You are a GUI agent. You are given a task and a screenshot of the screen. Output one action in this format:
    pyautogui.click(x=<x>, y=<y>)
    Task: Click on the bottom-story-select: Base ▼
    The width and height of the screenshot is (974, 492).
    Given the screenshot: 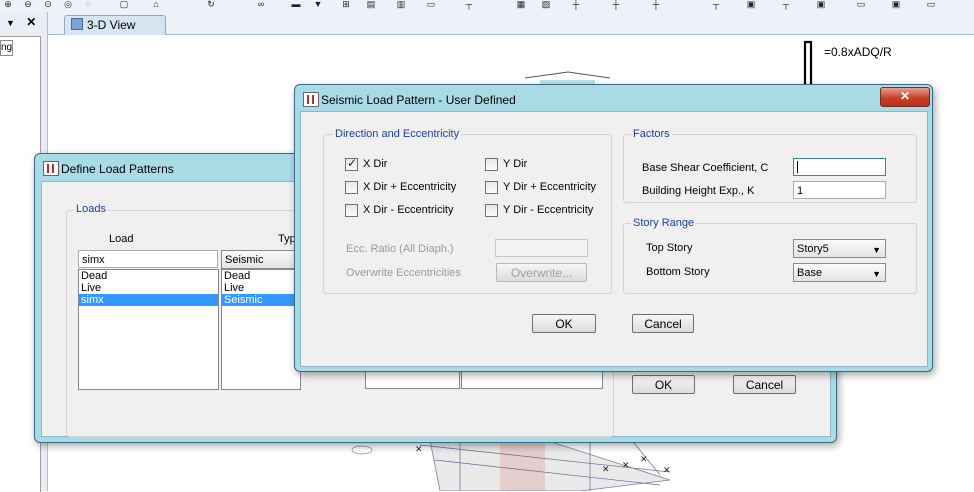 What is the action you would take?
    pyautogui.click(x=839, y=272)
    